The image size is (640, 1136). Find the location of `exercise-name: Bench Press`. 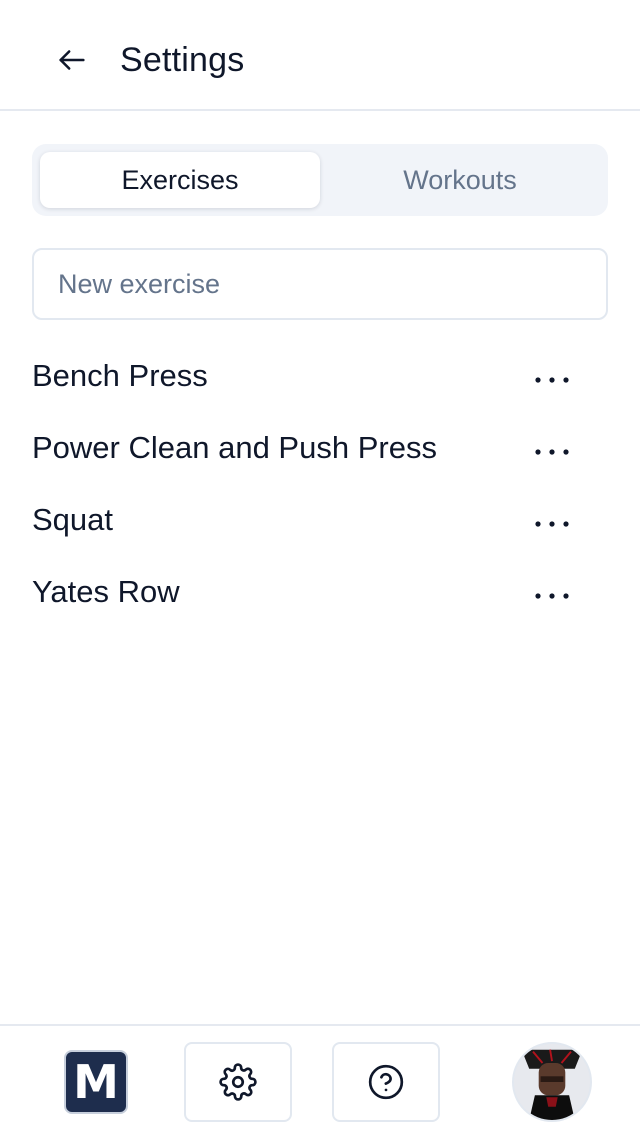

exercise-name: Bench Press is located at coordinates (120, 375).